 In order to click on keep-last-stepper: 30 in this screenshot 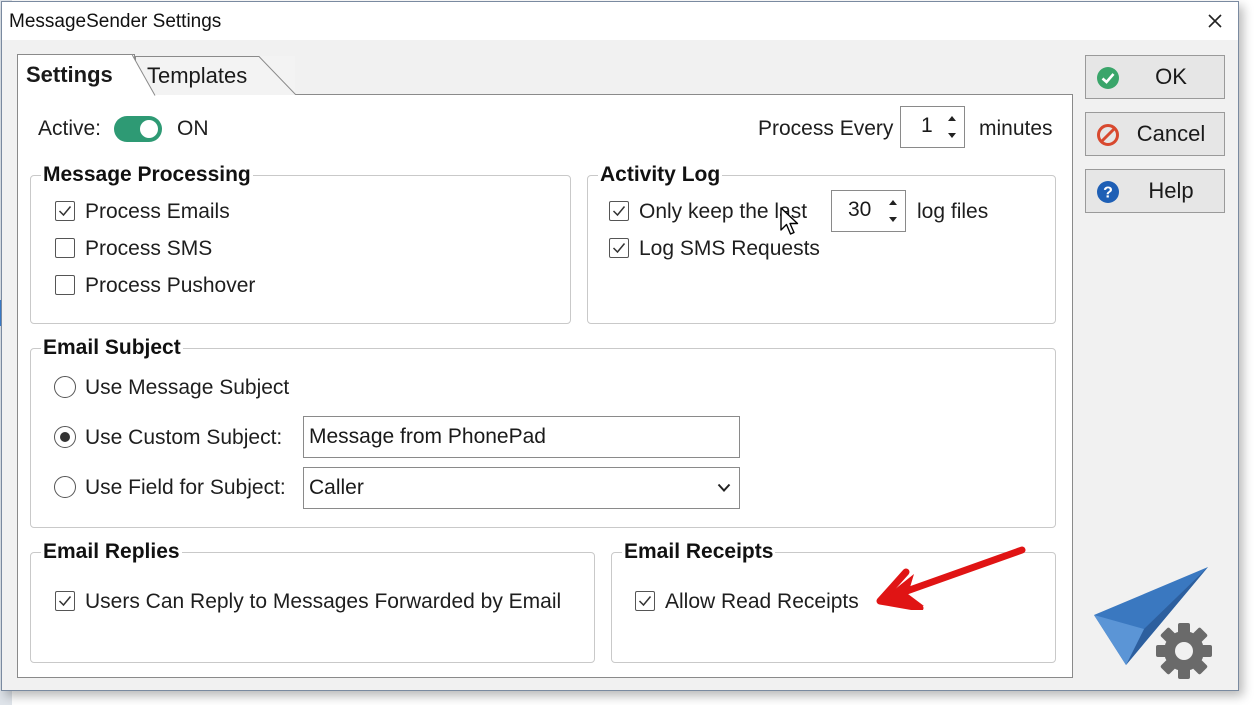, I will do `click(868, 211)`.